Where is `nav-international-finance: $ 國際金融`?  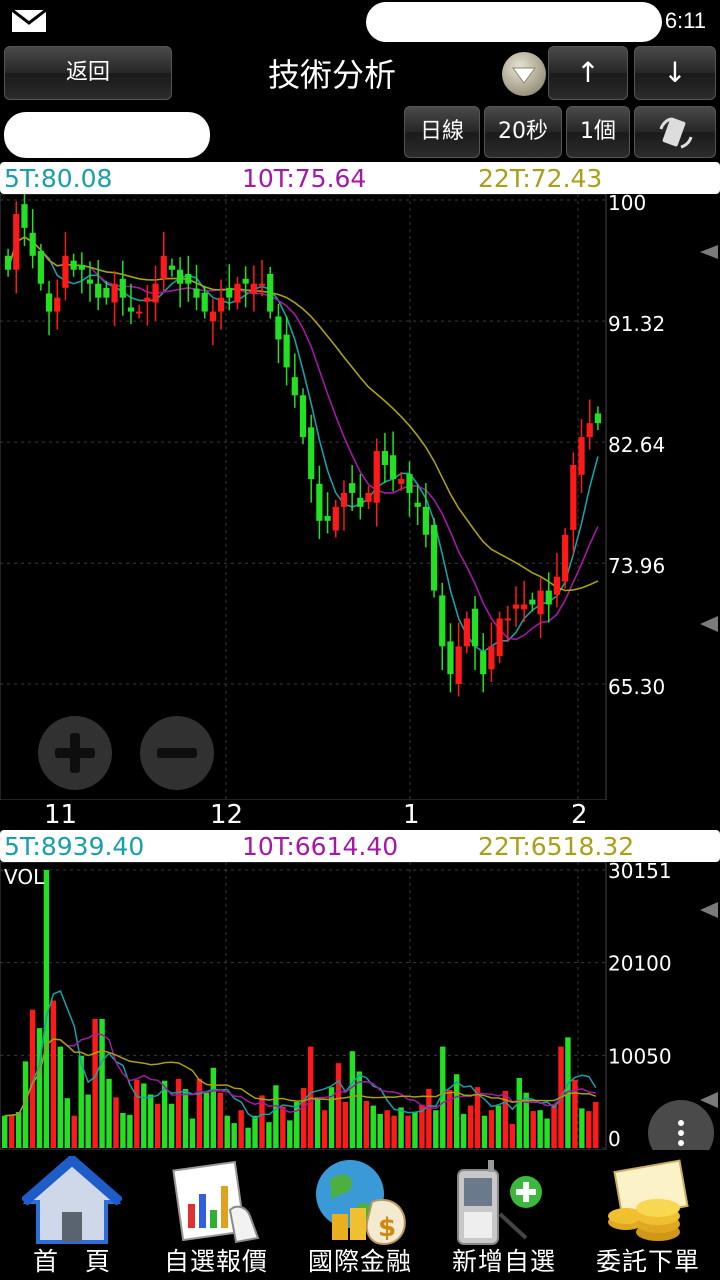 nav-international-finance: $ 國際金融 is located at coordinates (360, 1215).